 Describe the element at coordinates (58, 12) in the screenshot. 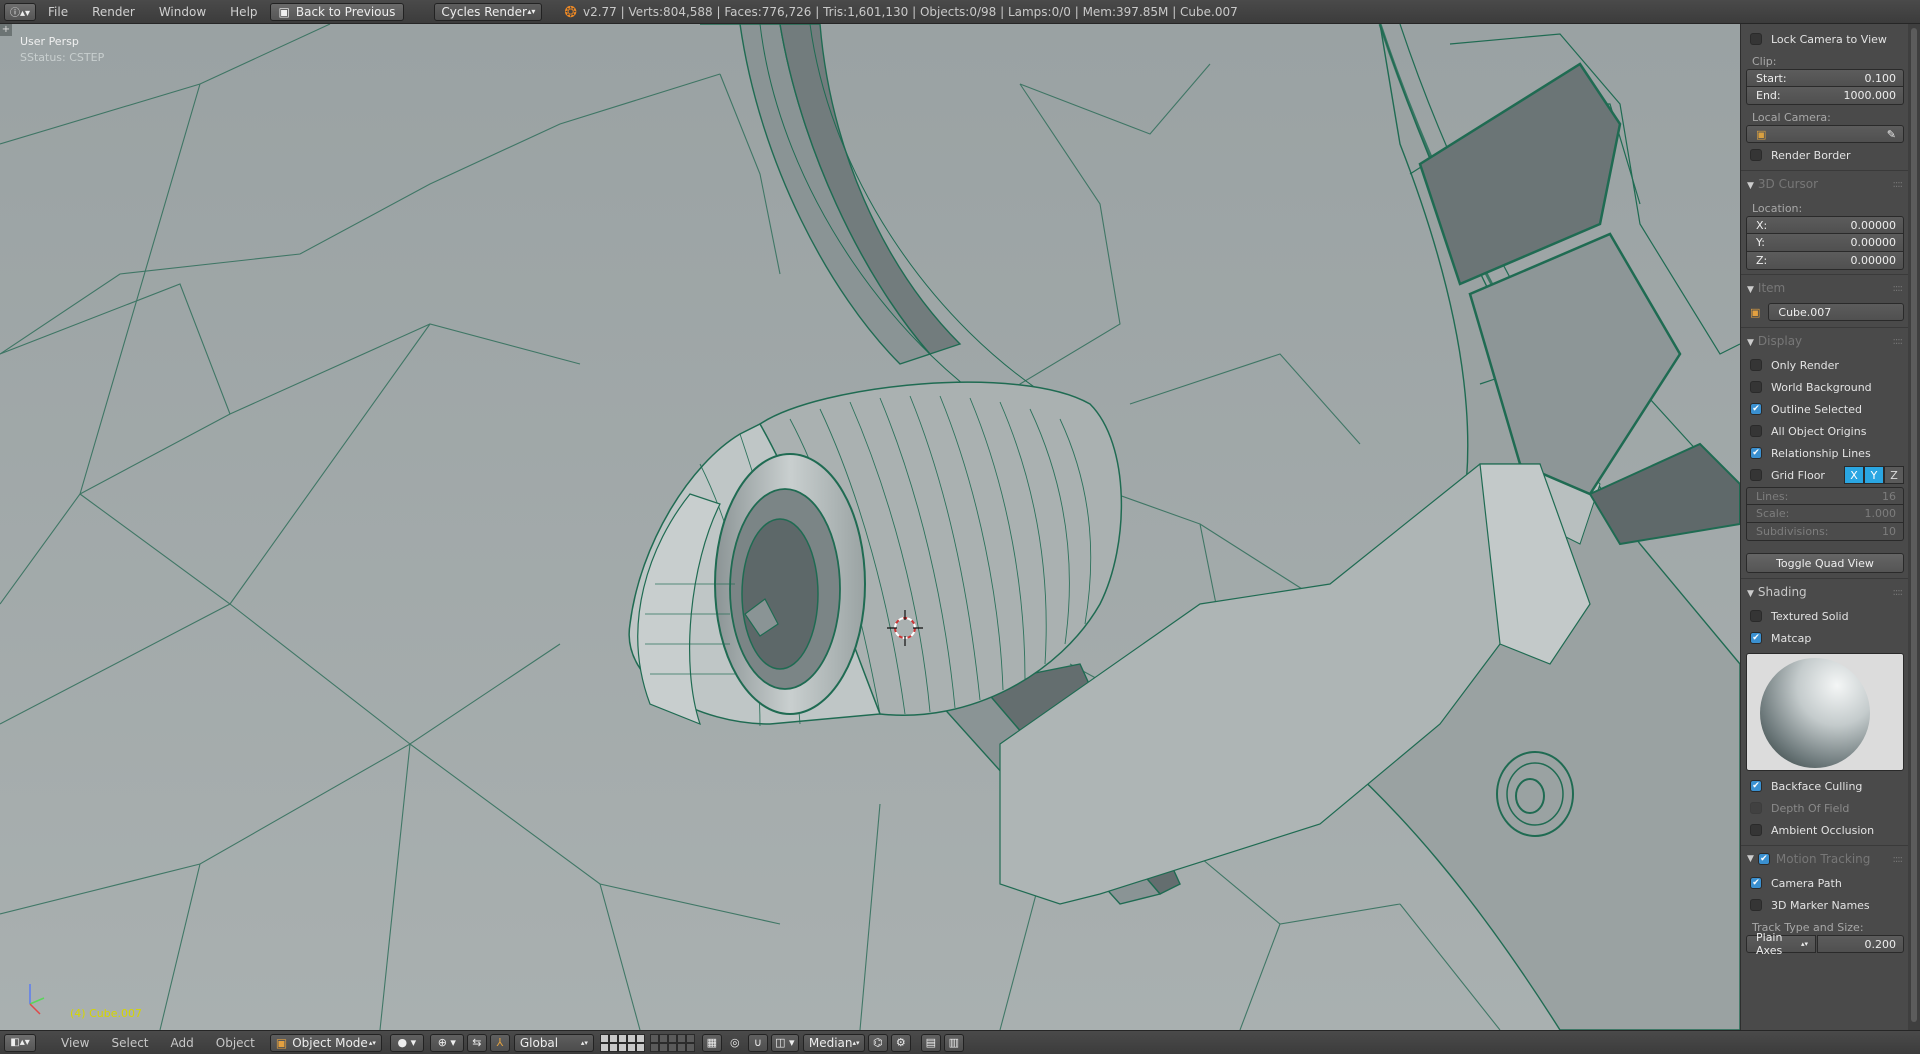

I see `menu-file: File` at that location.